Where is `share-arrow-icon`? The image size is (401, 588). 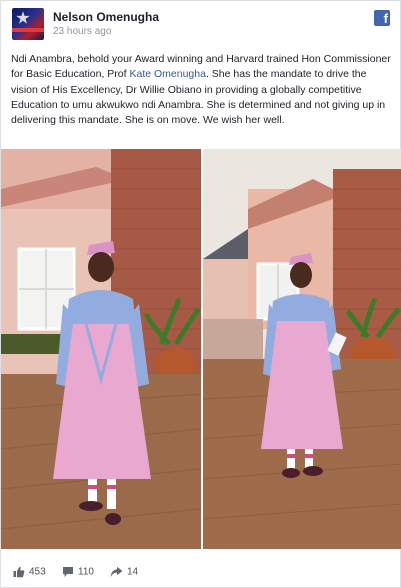 share-arrow-icon is located at coordinates (116, 571).